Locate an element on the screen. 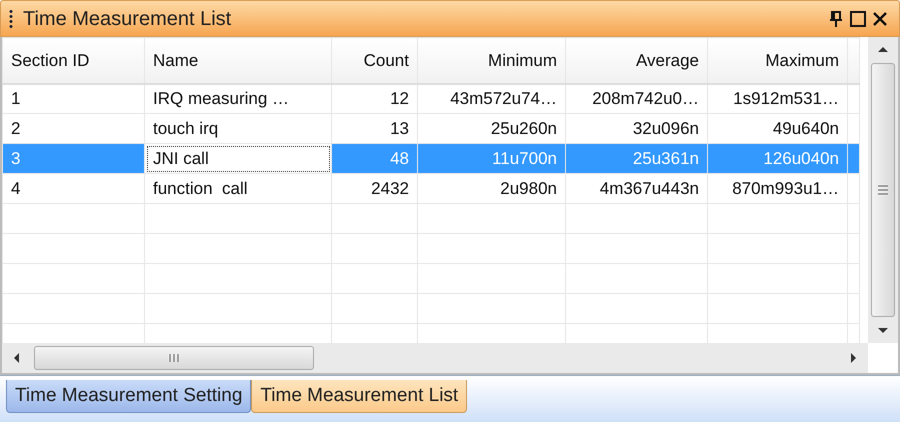 The width and height of the screenshot is (900, 422). table-cell: 12 is located at coordinates (375, 99).